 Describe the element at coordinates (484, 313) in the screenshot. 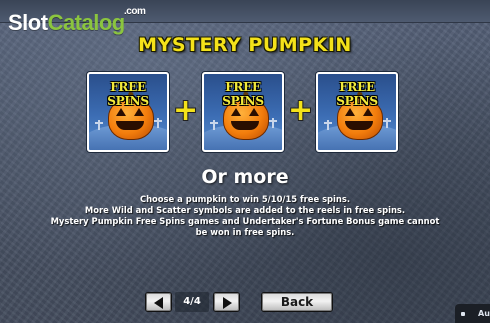

I see `autoplay-label: Au` at that location.